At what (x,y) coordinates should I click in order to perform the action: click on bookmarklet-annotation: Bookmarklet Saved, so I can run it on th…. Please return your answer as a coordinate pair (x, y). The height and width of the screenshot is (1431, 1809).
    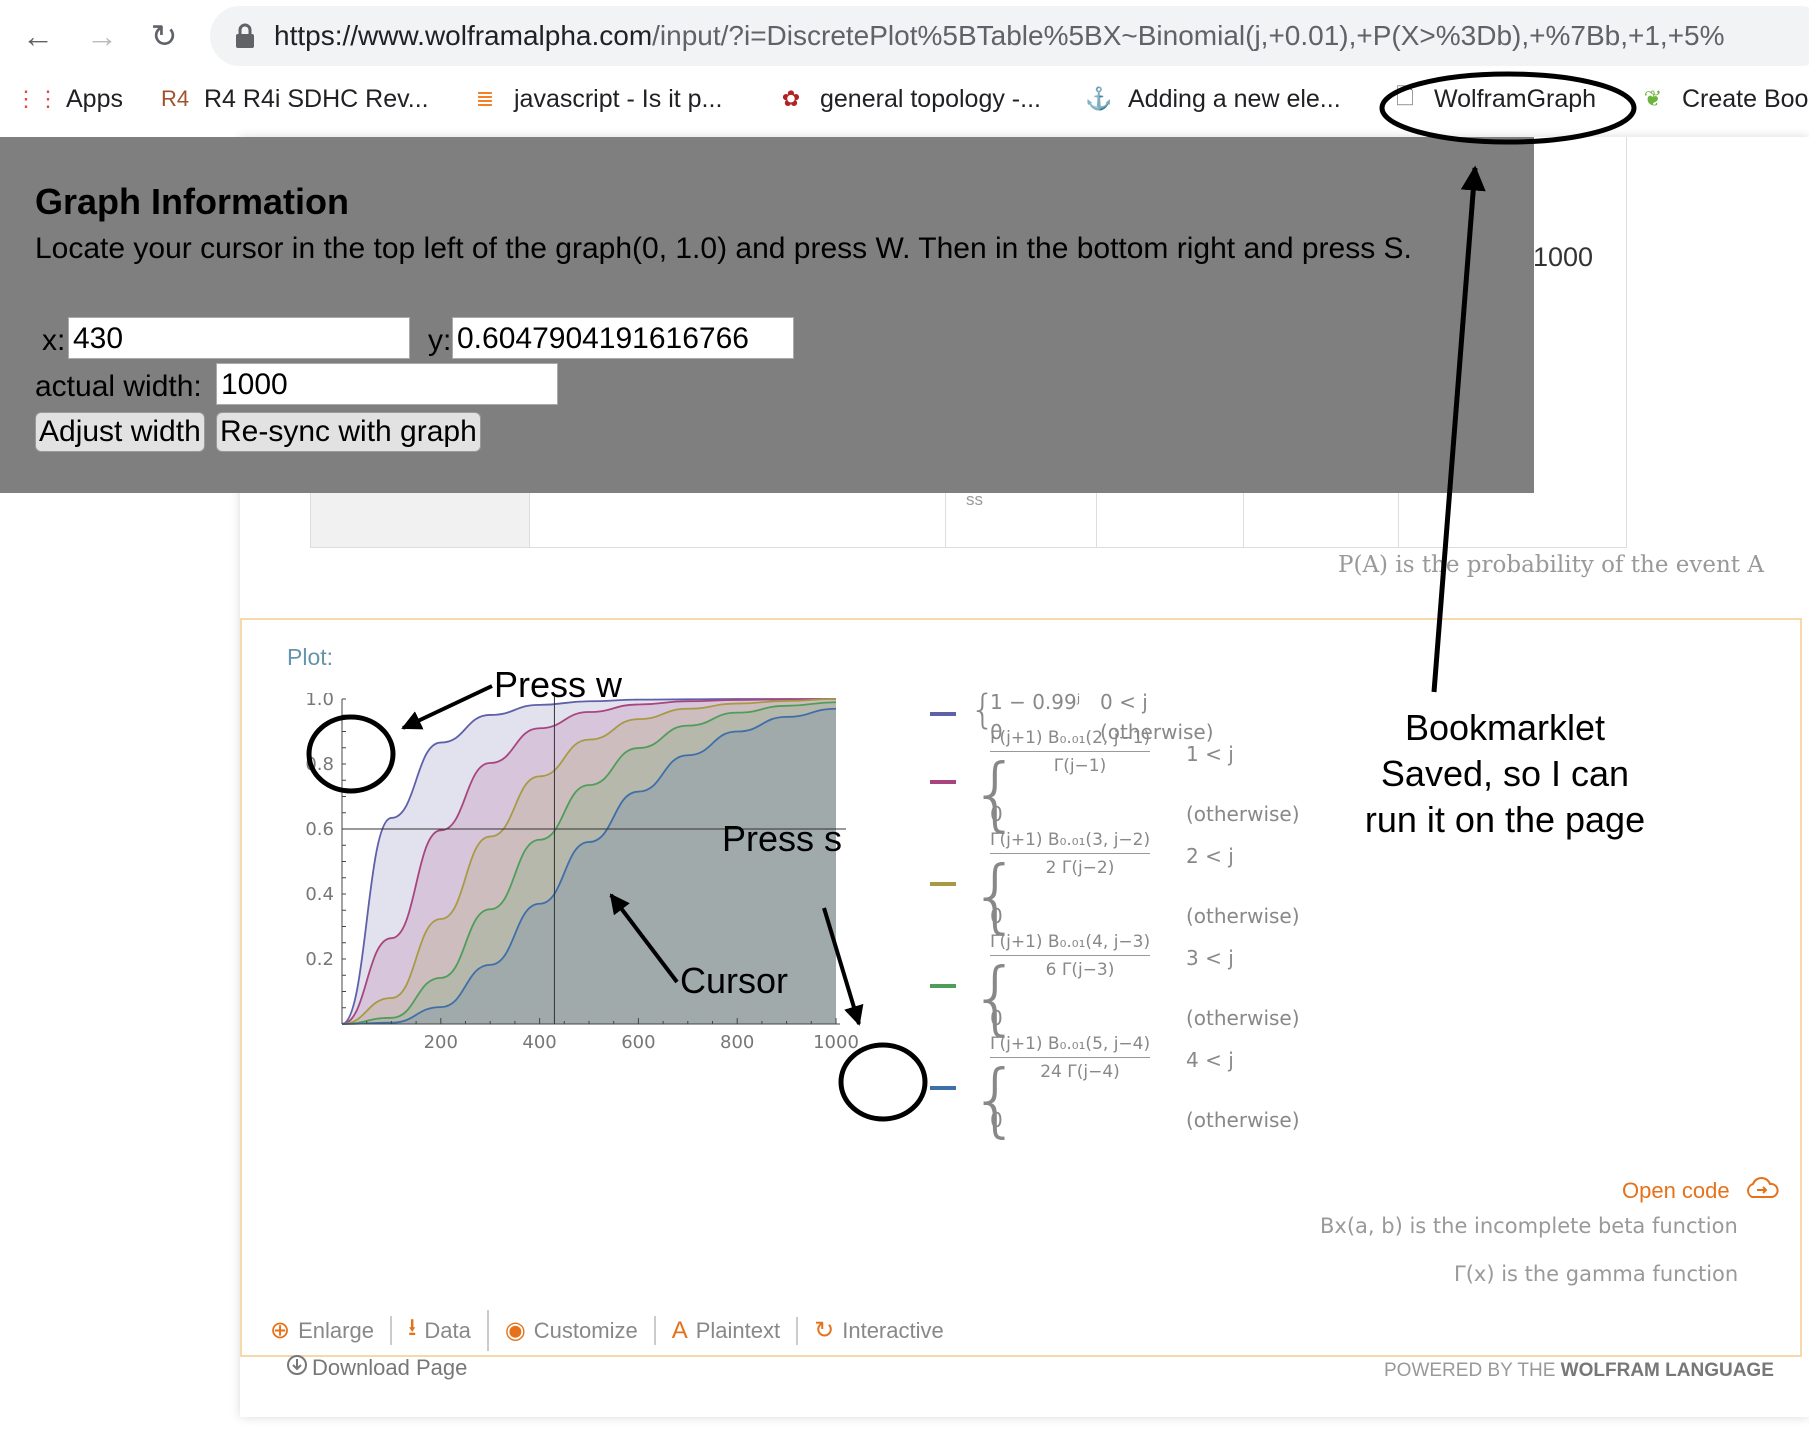
    Looking at the image, I should click on (1505, 774).